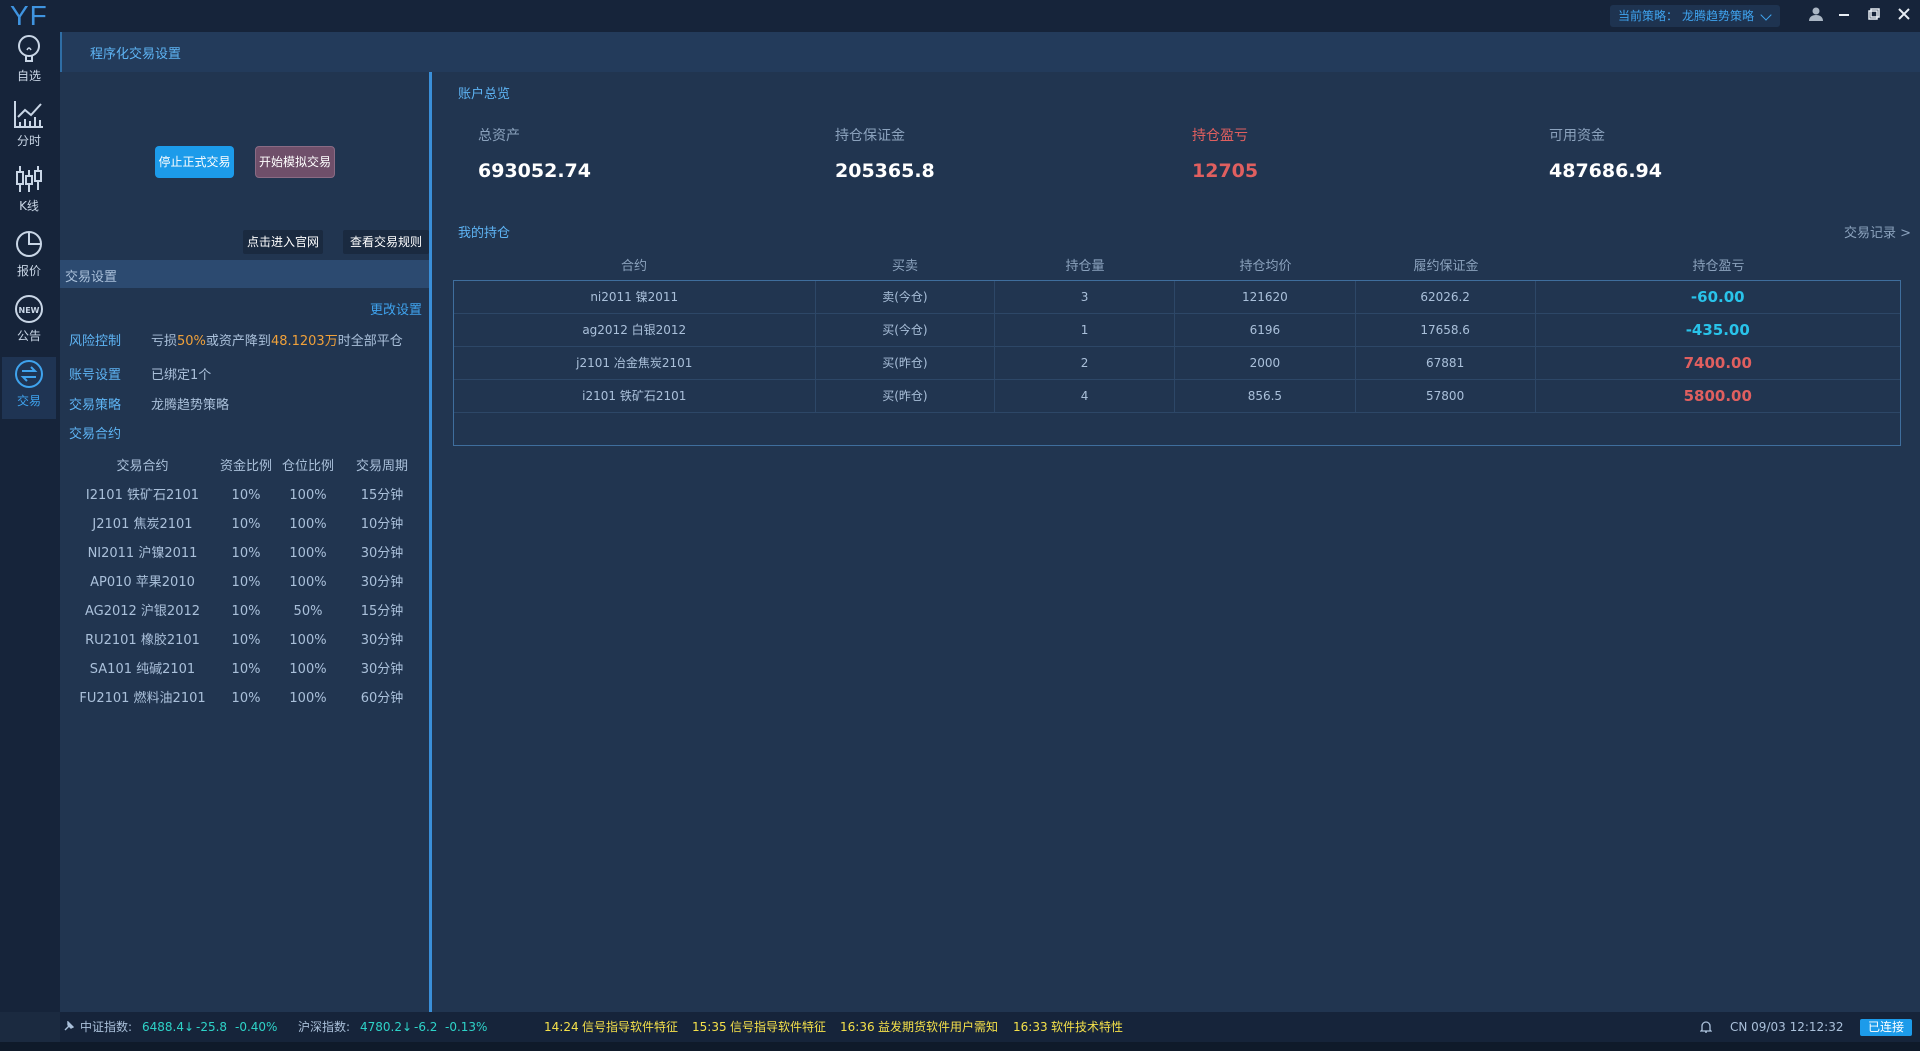 The image size is (1920, 1051). I want to click on news-time: 16:36, so click(857, 1027).